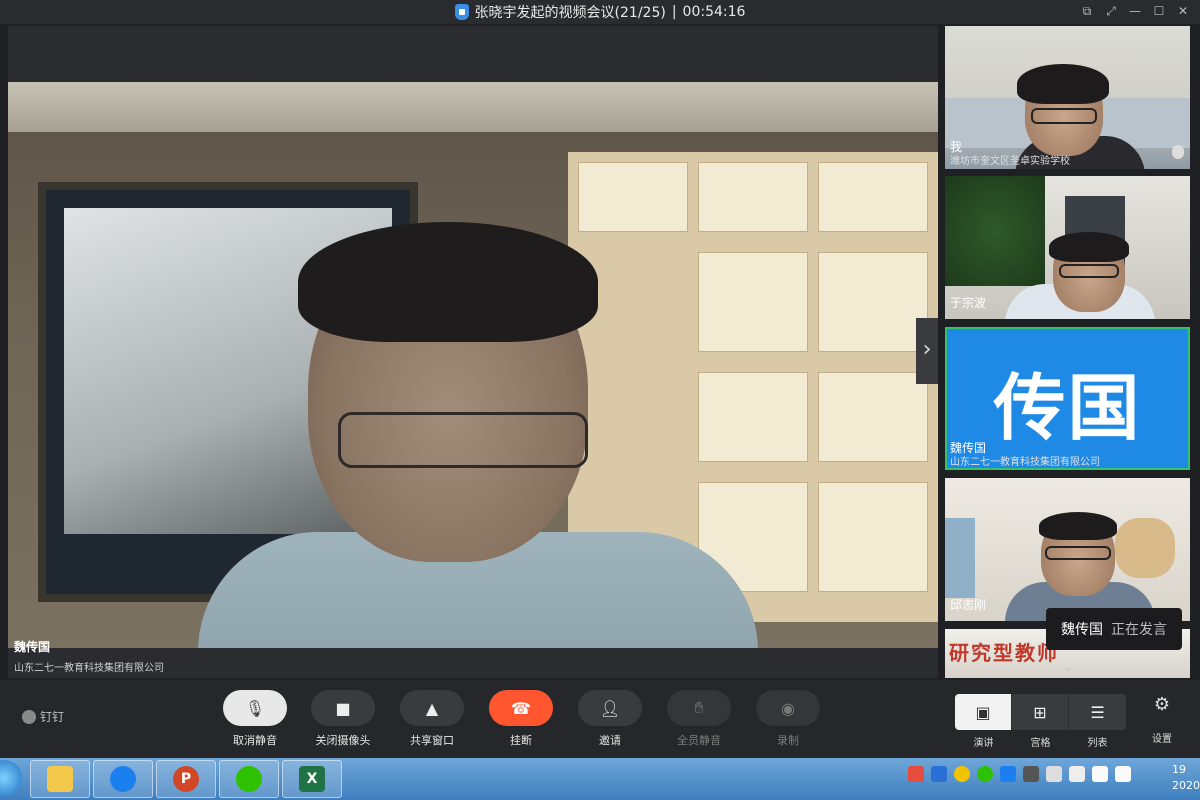 The width and height of the screenshot is (1200, 800). Describe the element at coordinates (1067, 398) in the screenshot. I see `participant-tile-wei: 传国 魏传国 山东二七一教育科技集团有限公司` at that location.